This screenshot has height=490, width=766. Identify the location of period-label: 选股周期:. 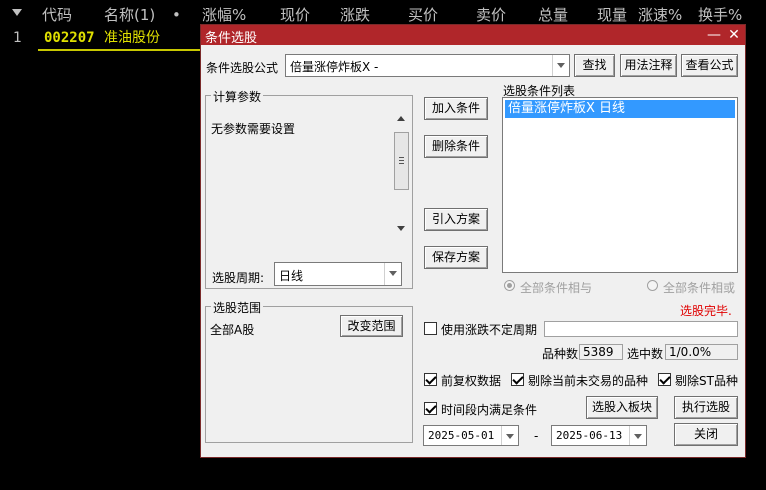
(238, 278).